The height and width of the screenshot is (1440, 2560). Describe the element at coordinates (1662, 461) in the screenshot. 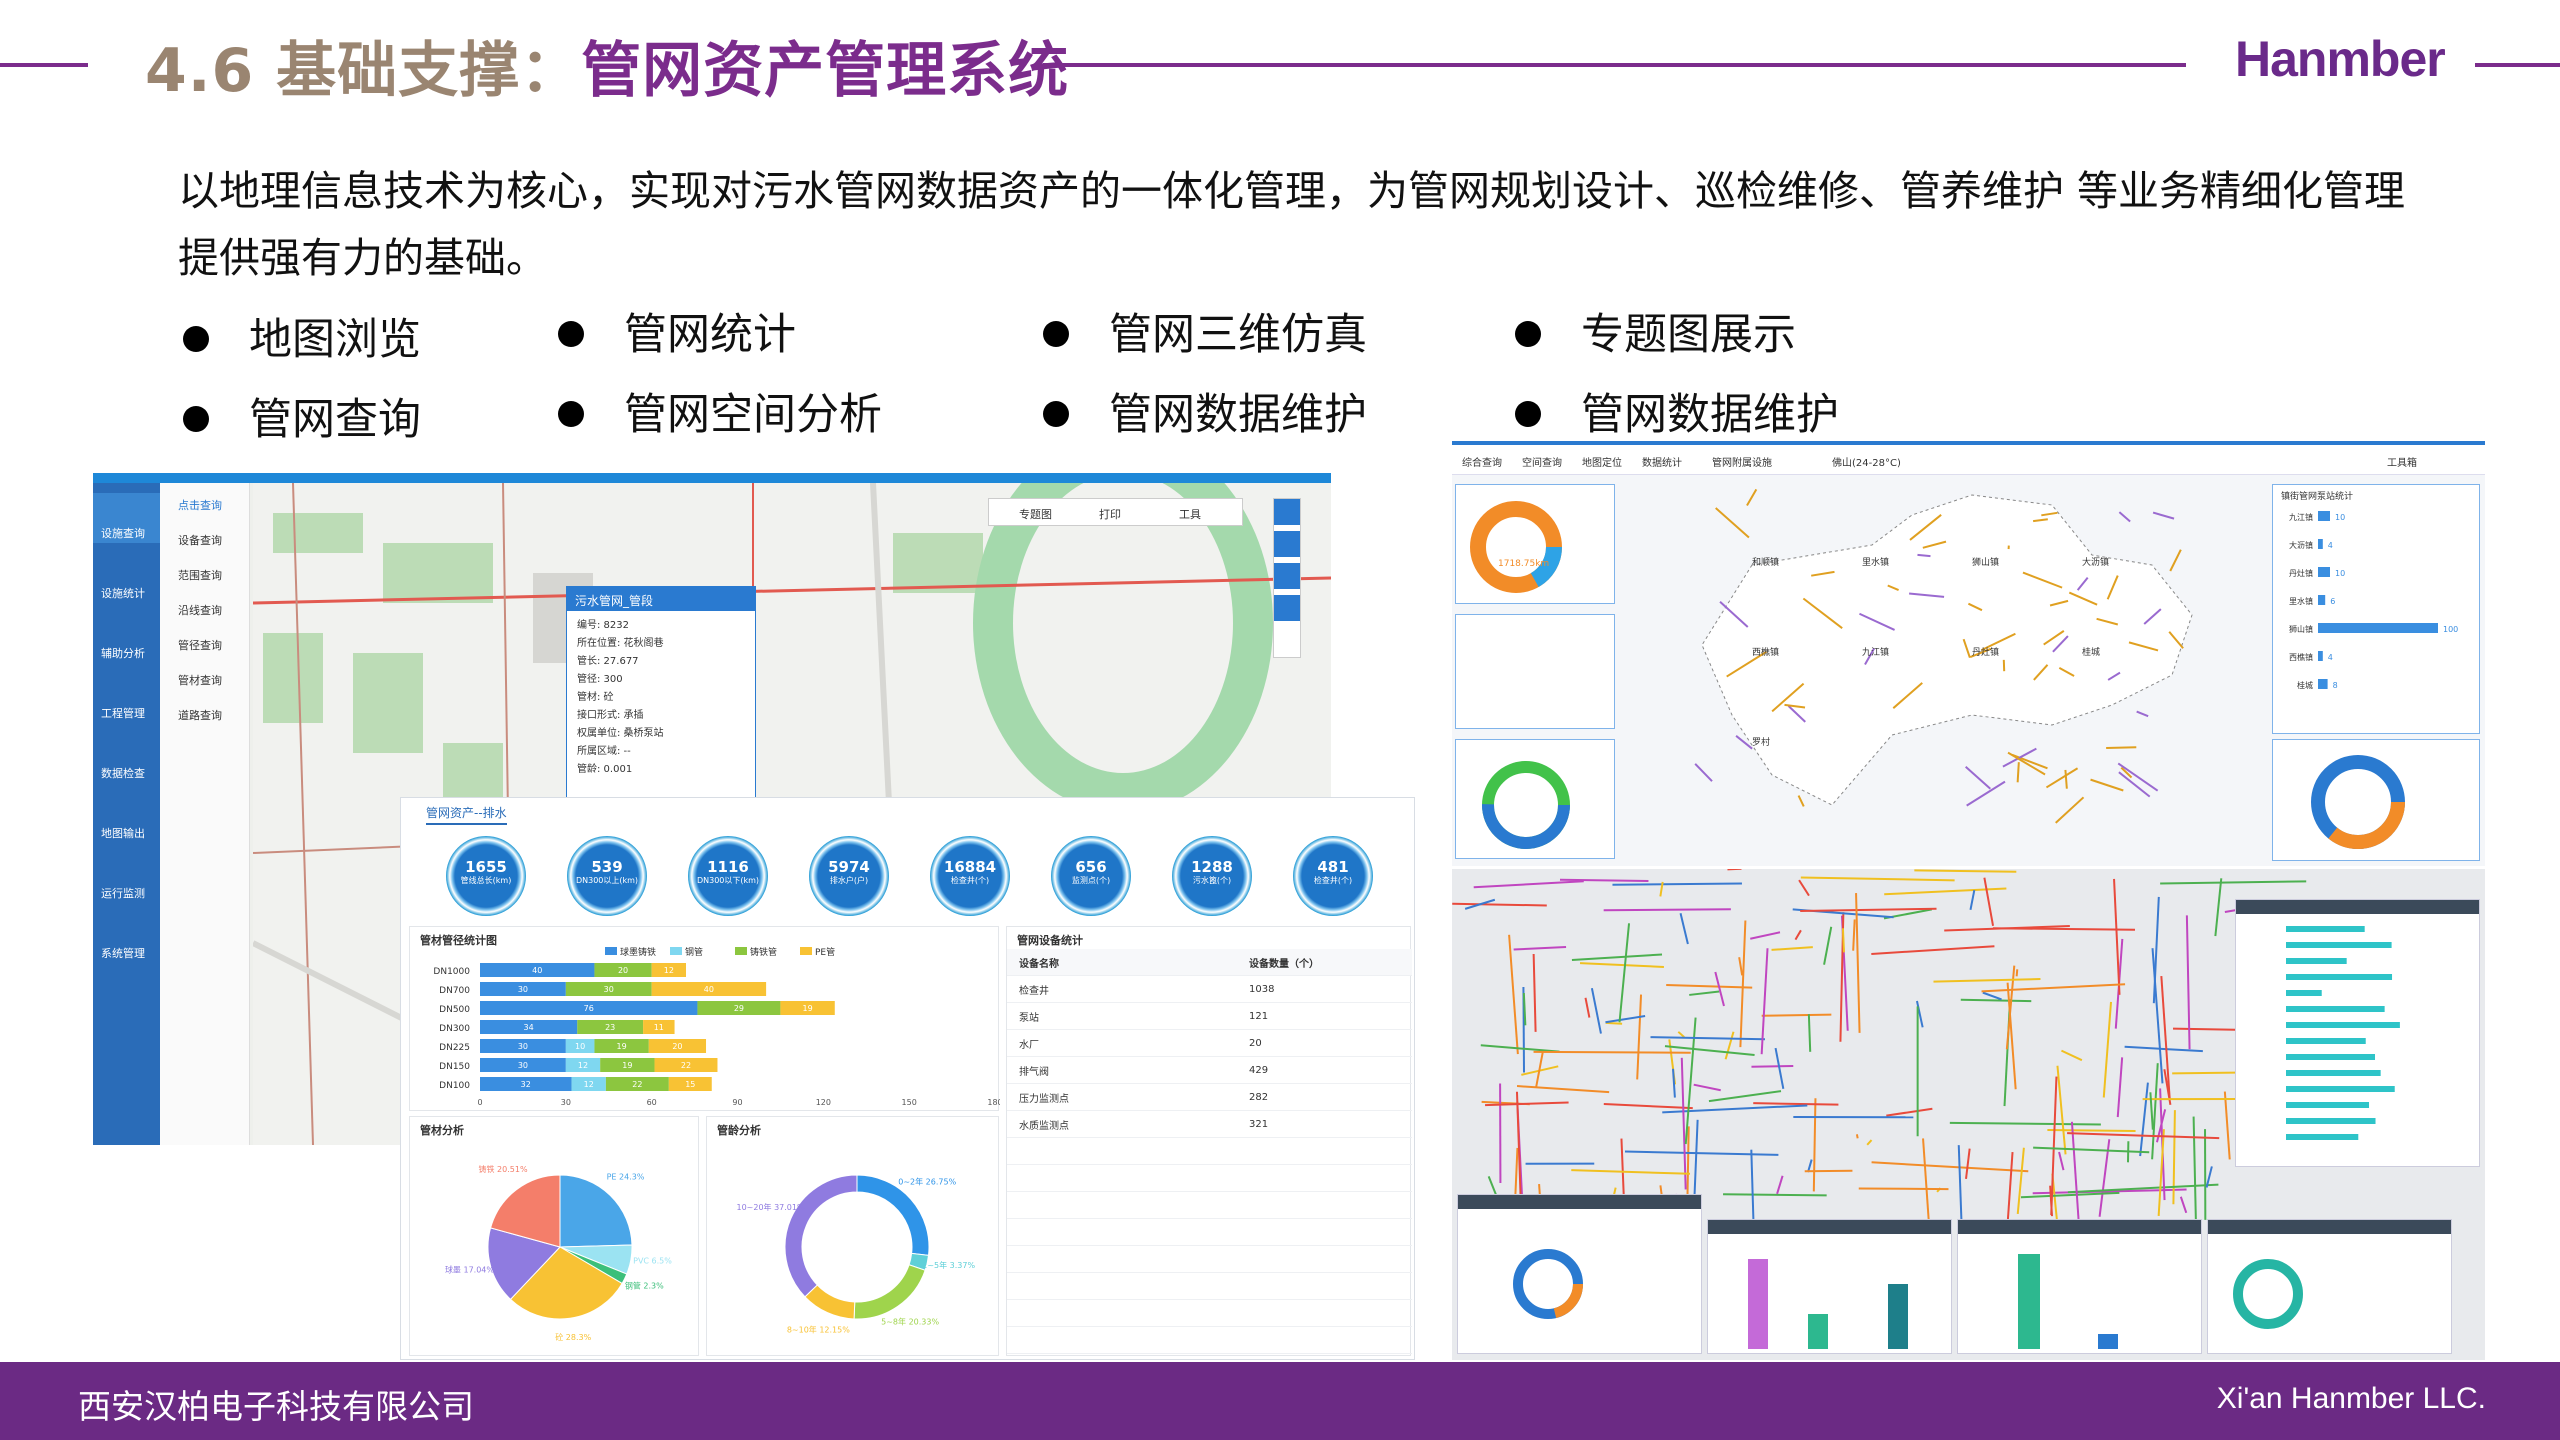

I see `tab-item: 数据统计` at that location.